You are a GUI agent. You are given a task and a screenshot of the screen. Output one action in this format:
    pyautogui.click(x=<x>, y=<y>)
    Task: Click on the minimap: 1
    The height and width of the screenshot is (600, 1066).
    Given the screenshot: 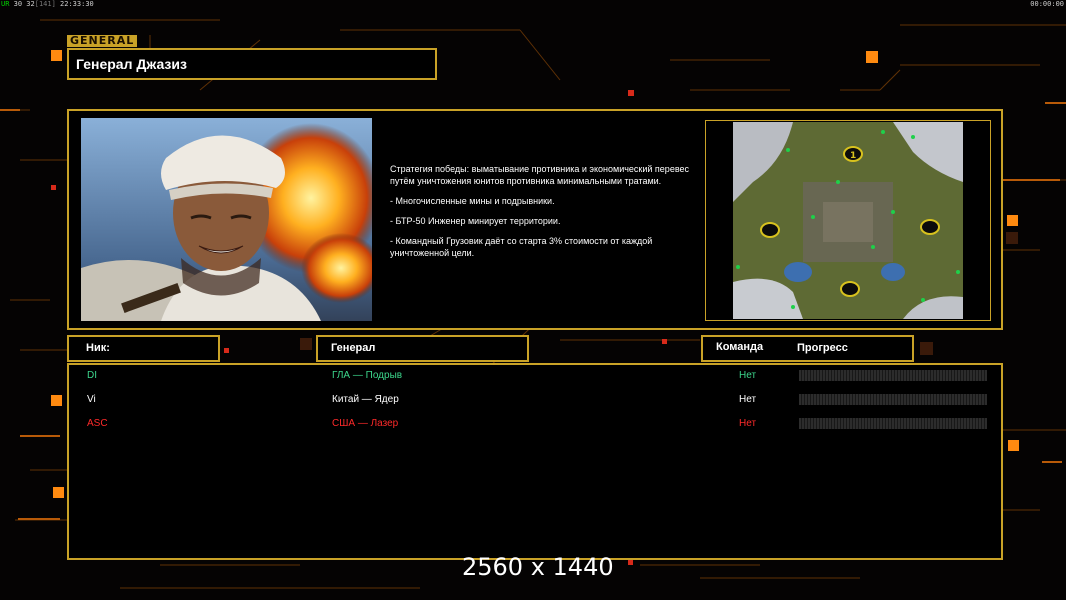 What is the action you would take?
    pyautogui.click(x=848, y=220)
    